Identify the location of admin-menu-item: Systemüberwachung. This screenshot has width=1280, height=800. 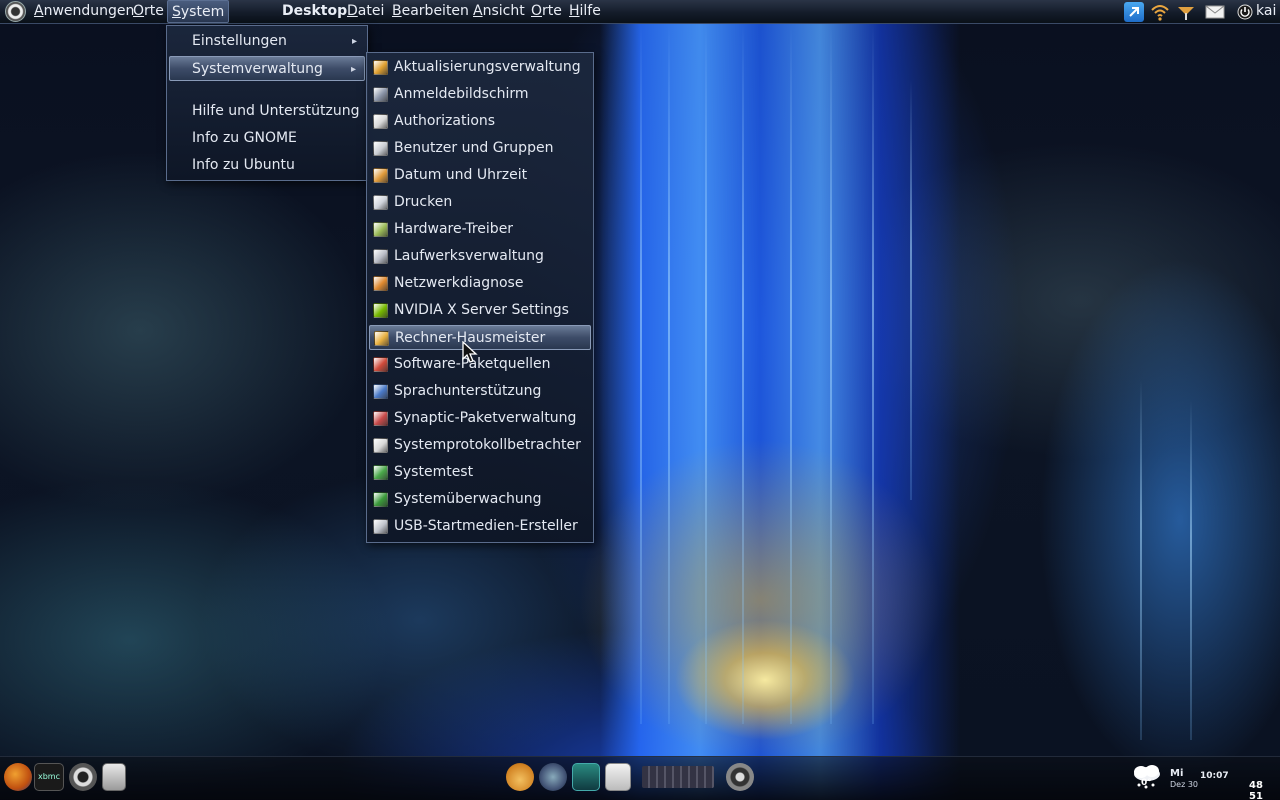
(480, 499).